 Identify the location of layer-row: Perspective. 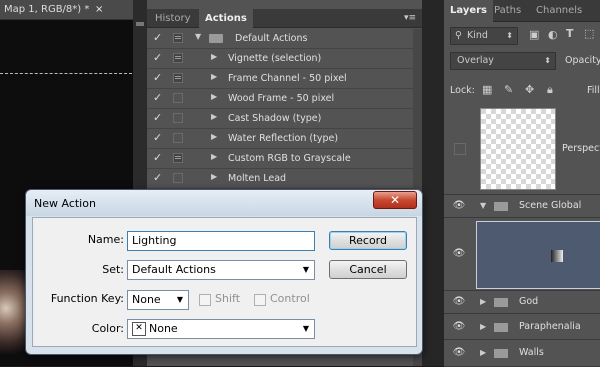
(522, 149).